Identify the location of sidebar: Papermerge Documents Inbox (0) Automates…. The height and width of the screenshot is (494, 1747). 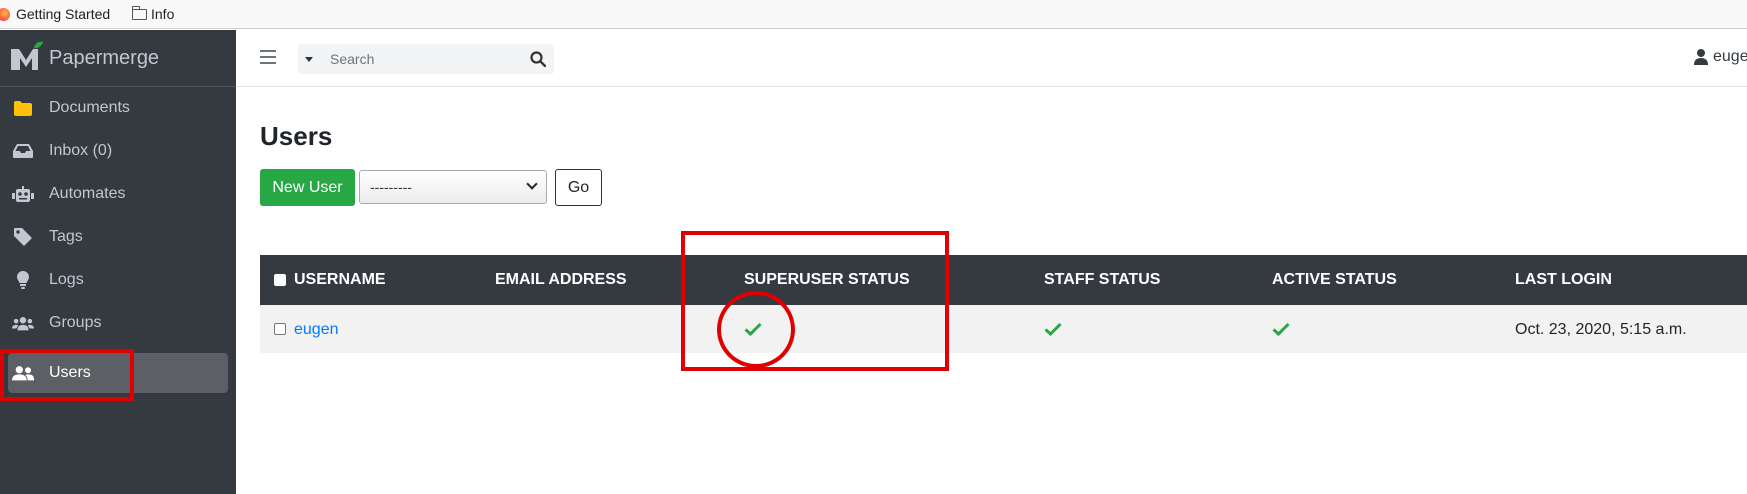
(118, 262).